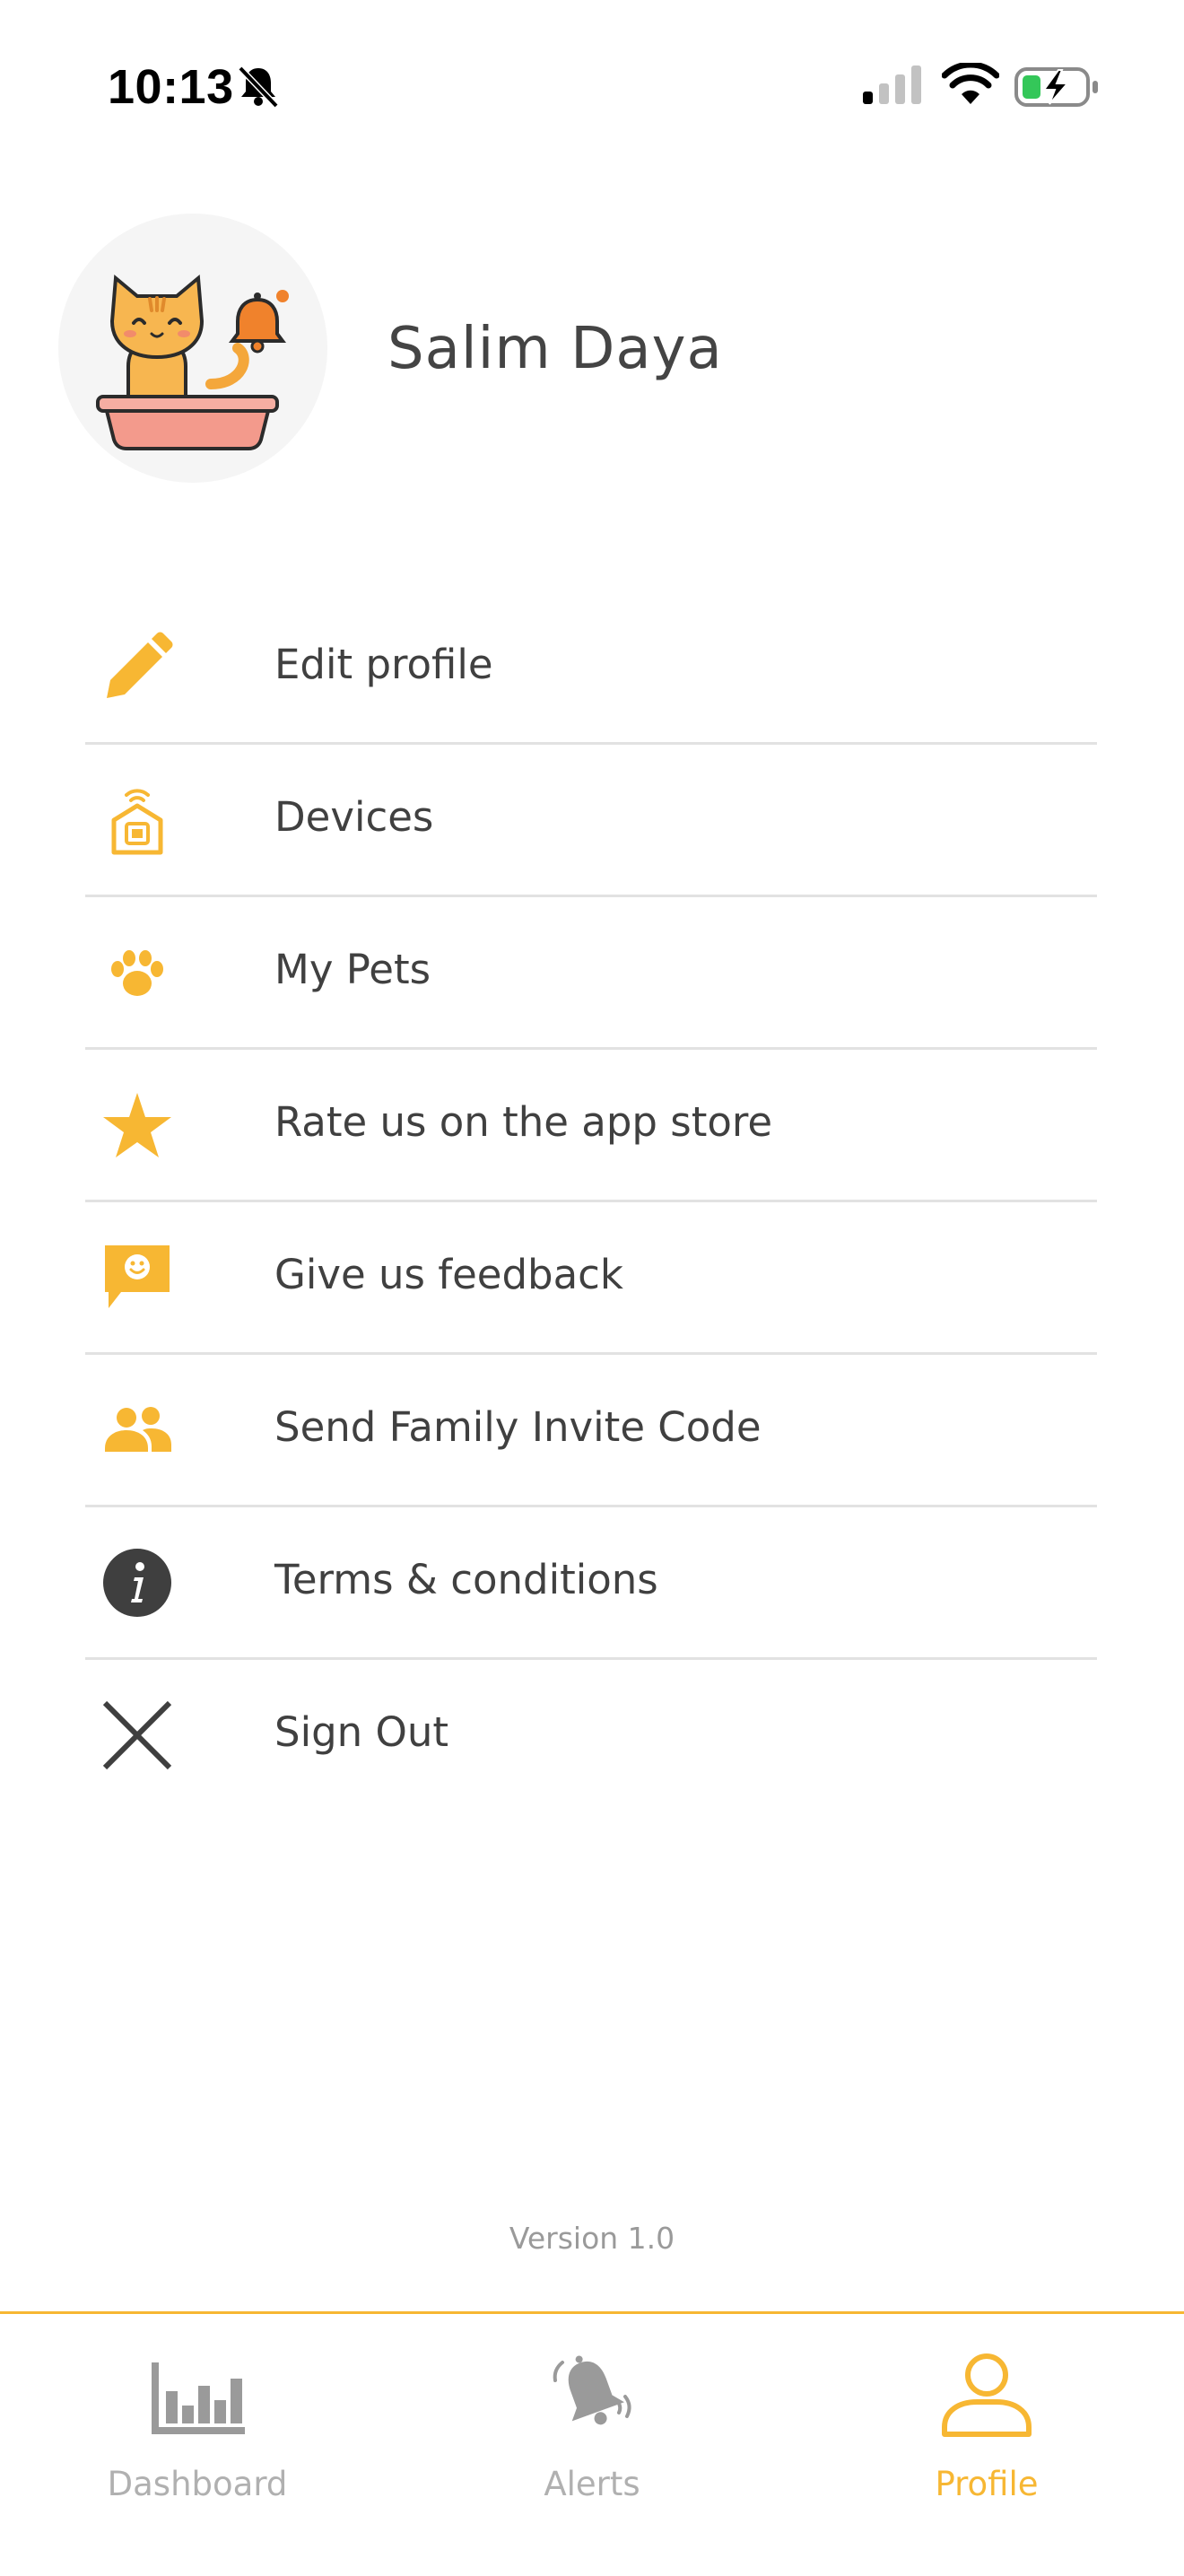 This screenshot has height=2576, width=1184. Describe the element at coordinates (523, 1122) in the screenshot. I see `menu-item-label: Rate us on the app store` at that location.